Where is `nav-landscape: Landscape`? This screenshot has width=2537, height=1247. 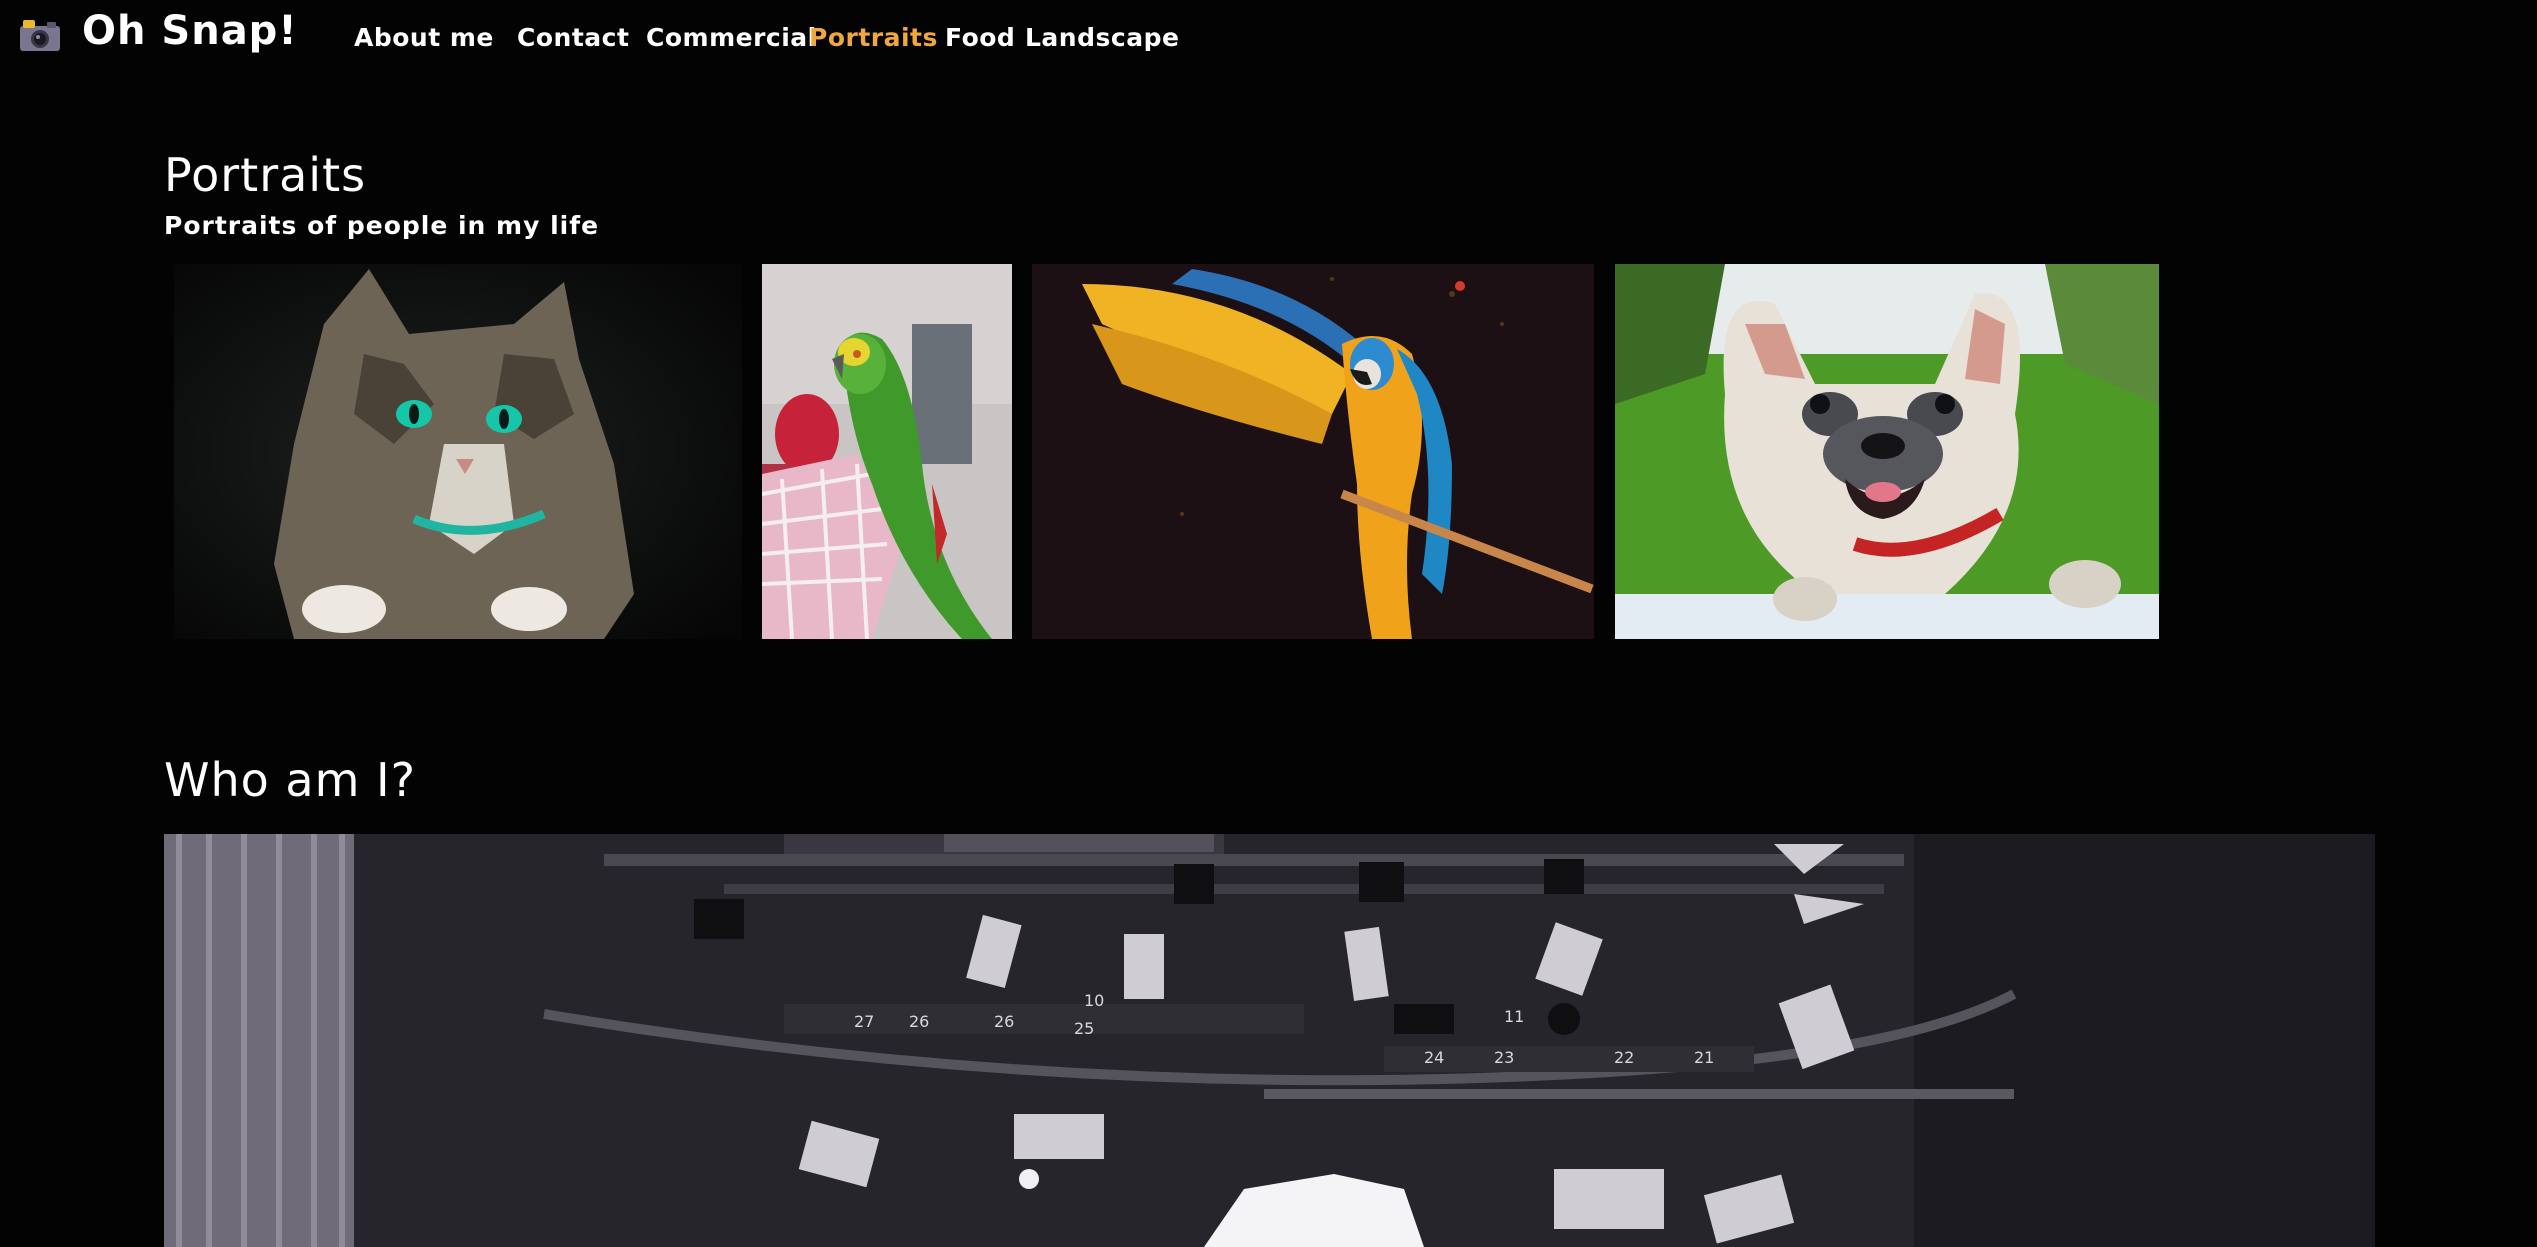 nav-landscape: Landscape is located at coordinates (1102, 38).